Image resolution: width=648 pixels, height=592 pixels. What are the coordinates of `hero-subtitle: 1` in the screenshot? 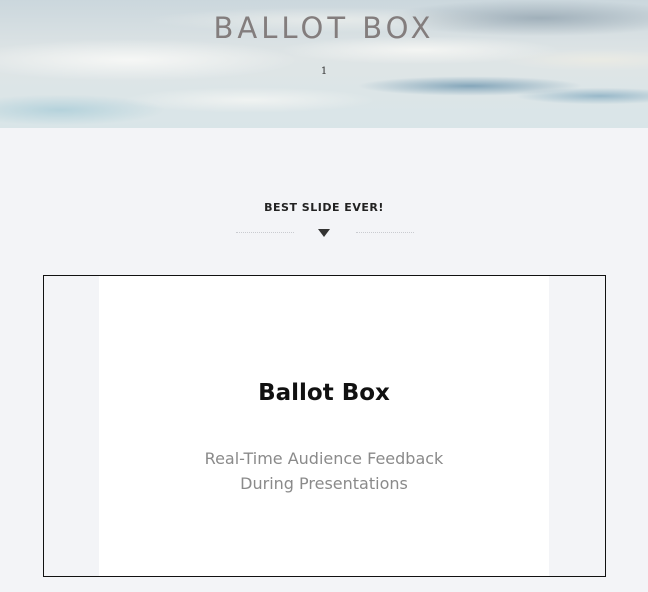 It's located at (324, 71).